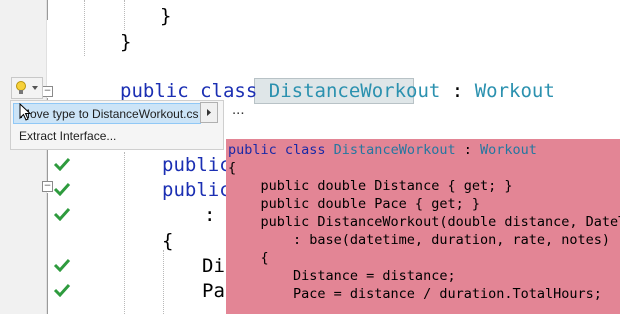 The height and width of the screenshot is (314, 620). I want to click on code-fragment: {, so click(168, 241).